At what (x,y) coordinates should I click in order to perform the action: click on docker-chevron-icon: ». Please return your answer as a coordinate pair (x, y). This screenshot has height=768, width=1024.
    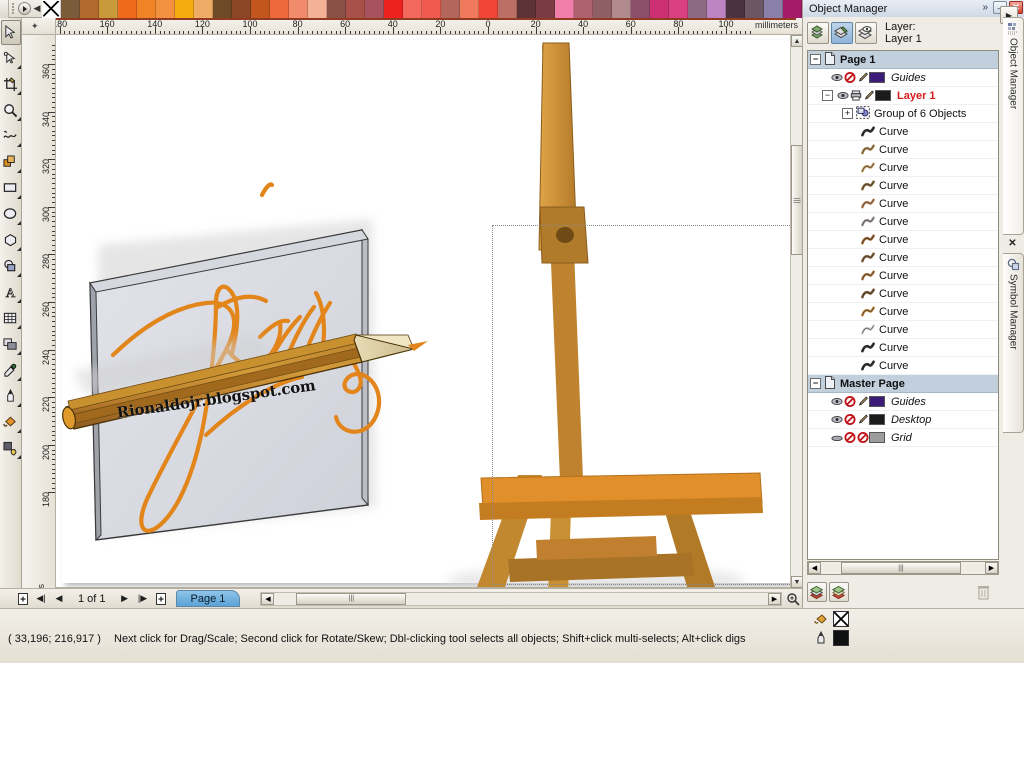
    Looking at the image, I should click on (985, 7).